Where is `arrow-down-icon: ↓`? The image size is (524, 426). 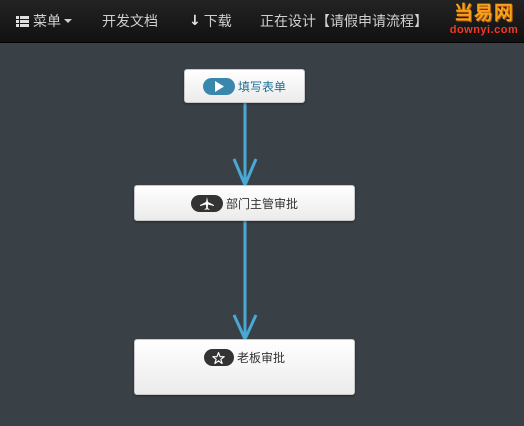 arrow-down-icon: ↓ is located at coordinates (195, 21).